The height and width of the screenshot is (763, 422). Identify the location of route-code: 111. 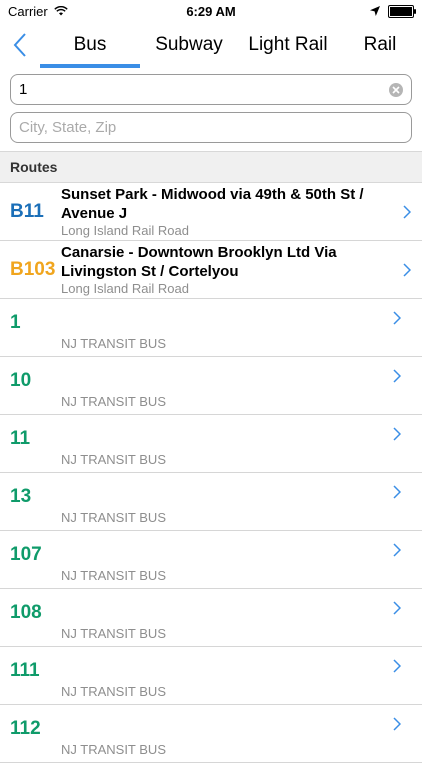
(25, 670).